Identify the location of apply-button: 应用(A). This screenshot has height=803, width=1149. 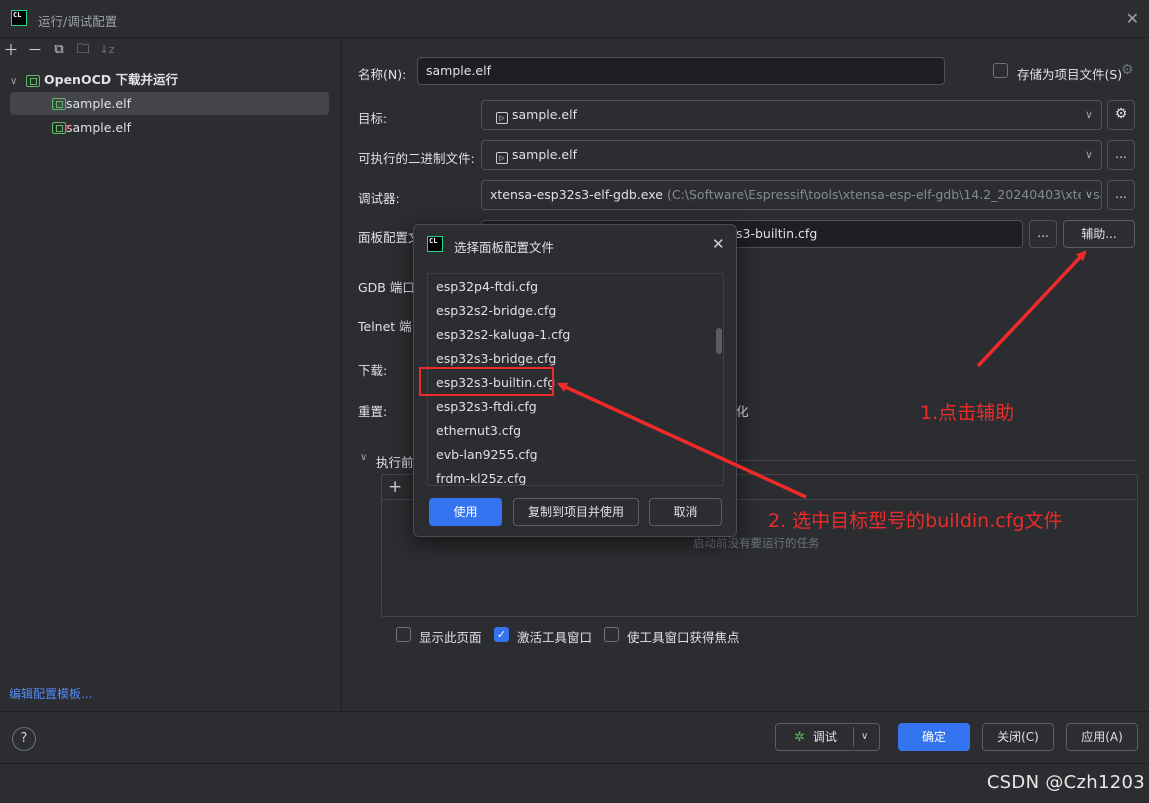
(1102, 737).